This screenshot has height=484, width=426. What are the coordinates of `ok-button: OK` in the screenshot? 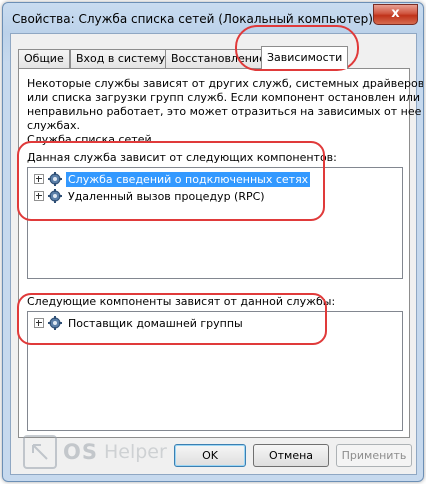 It's located at (210, 455).